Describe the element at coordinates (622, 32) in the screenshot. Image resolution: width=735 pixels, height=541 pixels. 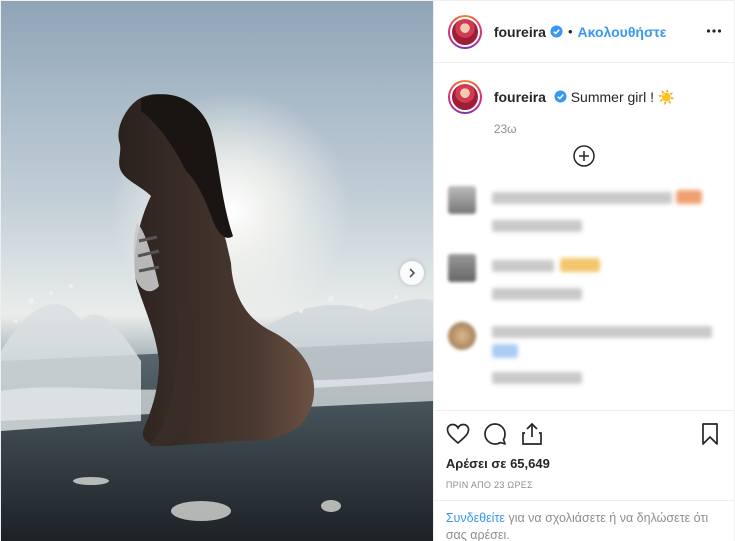
I see `follow-button: Ακολουθήστε` at that location.